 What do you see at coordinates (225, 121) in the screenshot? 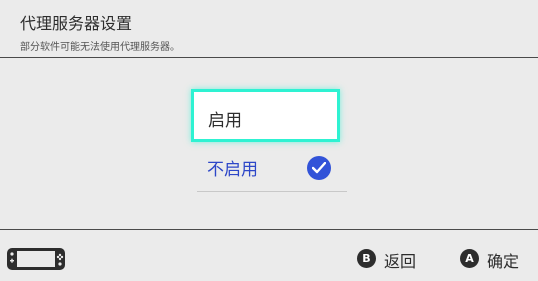
I see `option-enable-label: 启用` at bounding box center [225, 121].